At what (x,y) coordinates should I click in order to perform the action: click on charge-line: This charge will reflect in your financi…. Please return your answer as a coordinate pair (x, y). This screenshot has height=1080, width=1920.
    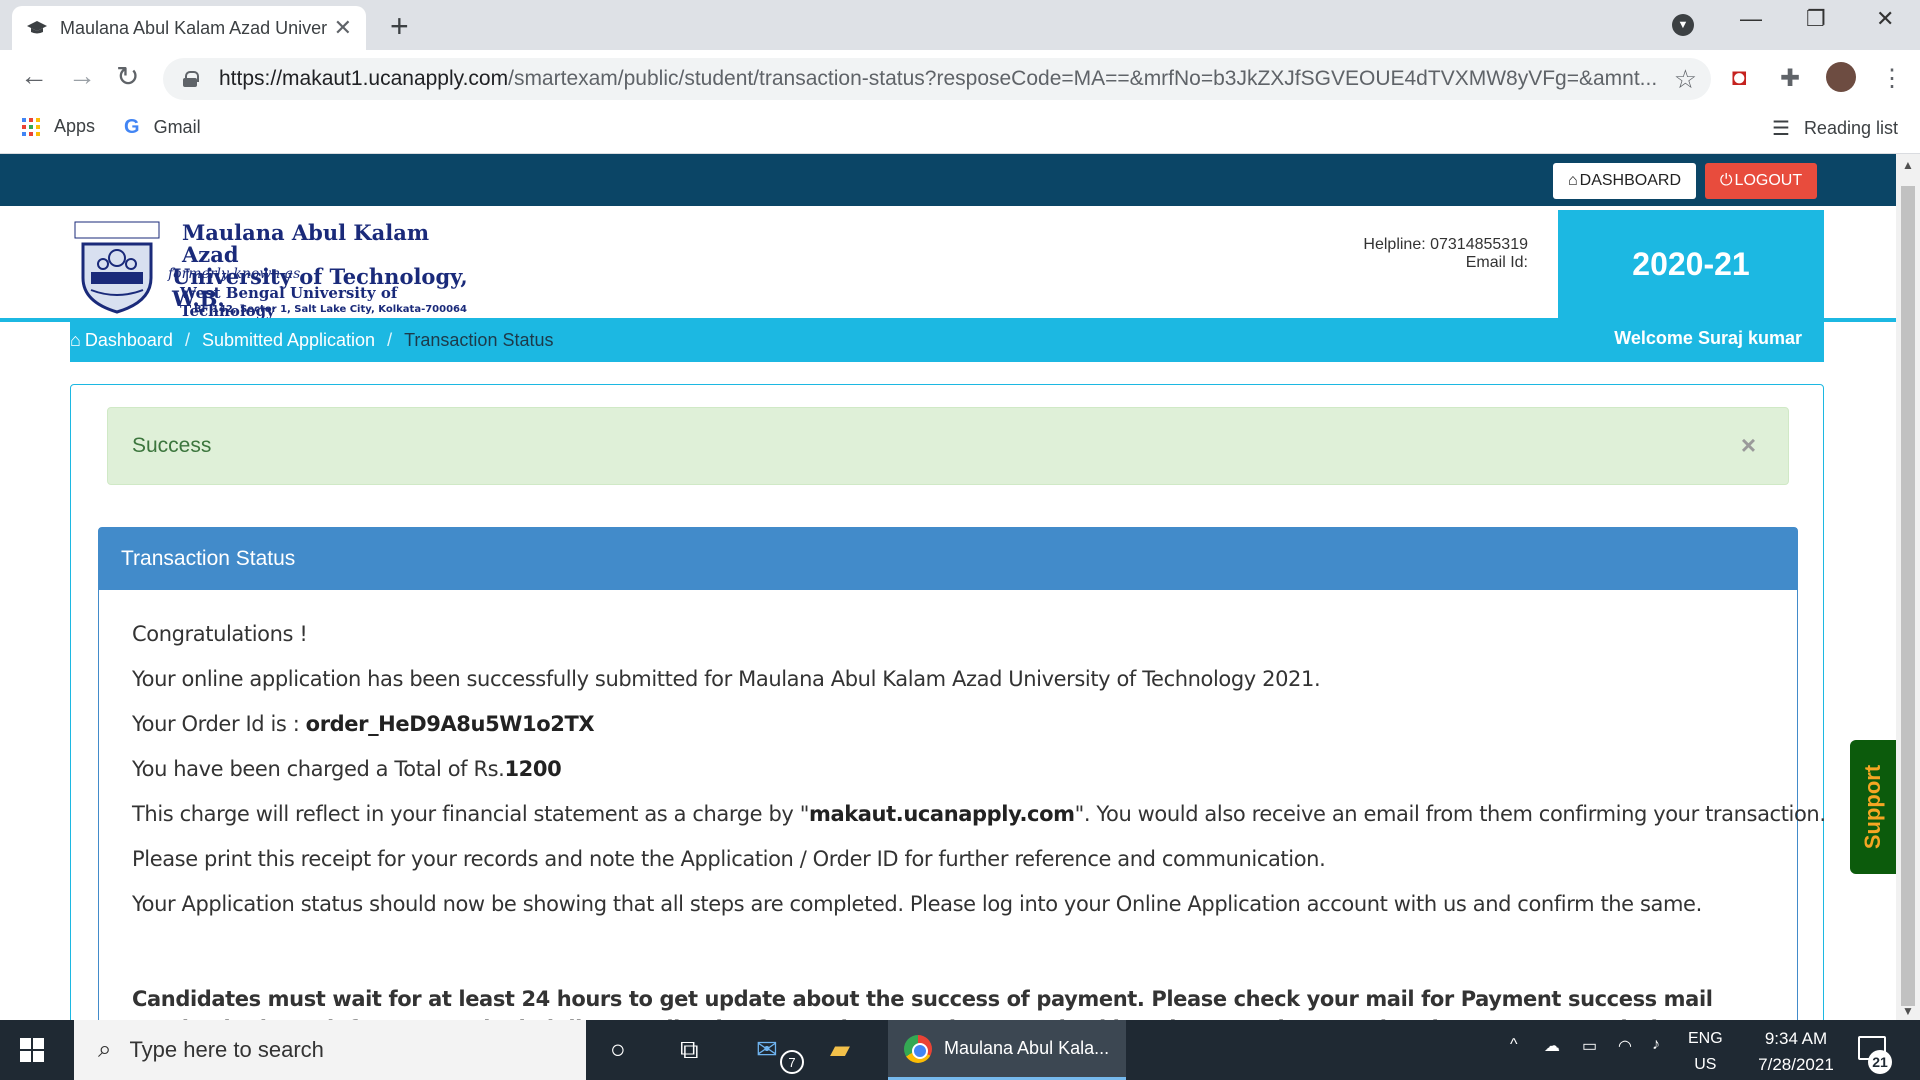
    Looking at the image, I should click on (979, 814).